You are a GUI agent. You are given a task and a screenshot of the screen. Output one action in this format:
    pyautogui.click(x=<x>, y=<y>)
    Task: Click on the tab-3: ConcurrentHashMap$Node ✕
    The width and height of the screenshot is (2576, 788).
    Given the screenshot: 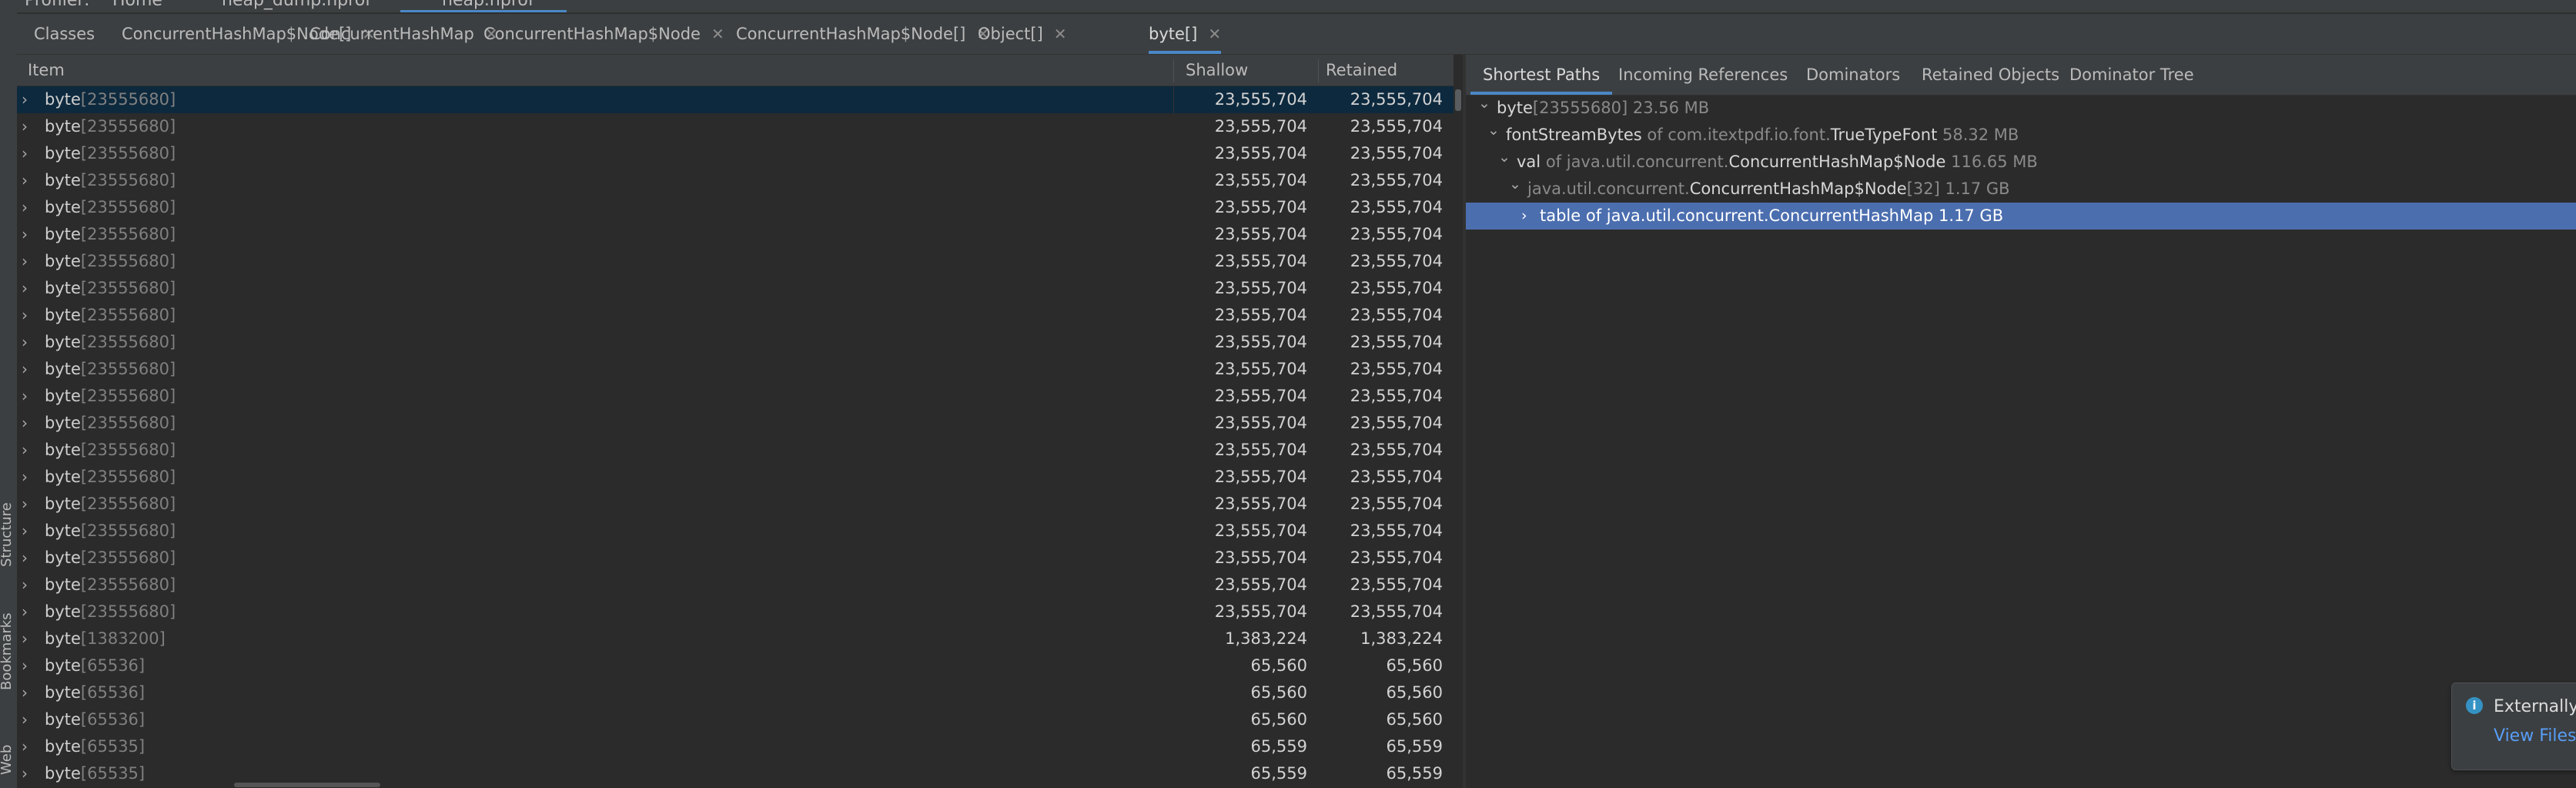 What is the action you would take?
    pyautogui.click(x=603, y=34)
    